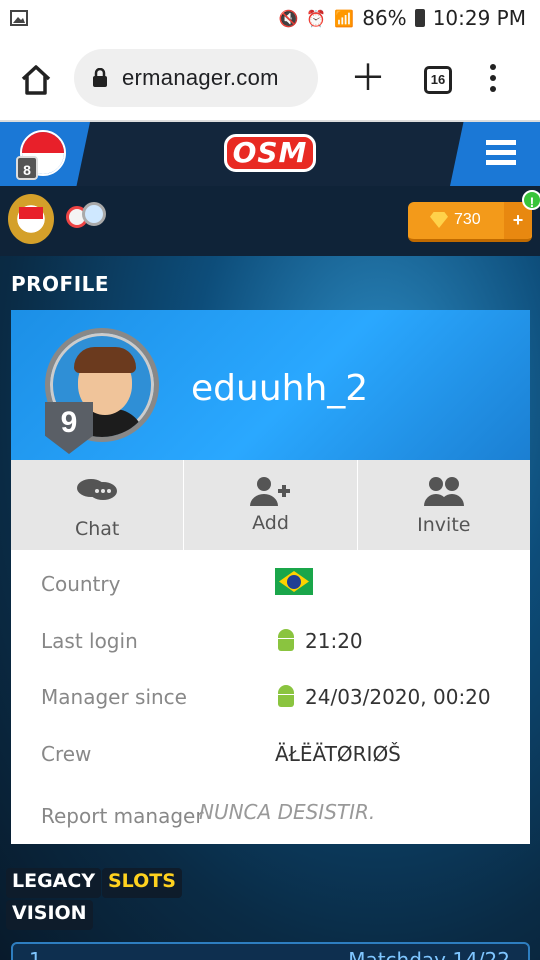 The image size is (540, 960). Describe the element at coordinates (444, 525) in the screenshot. I see `invite-label: Invite` at that location.